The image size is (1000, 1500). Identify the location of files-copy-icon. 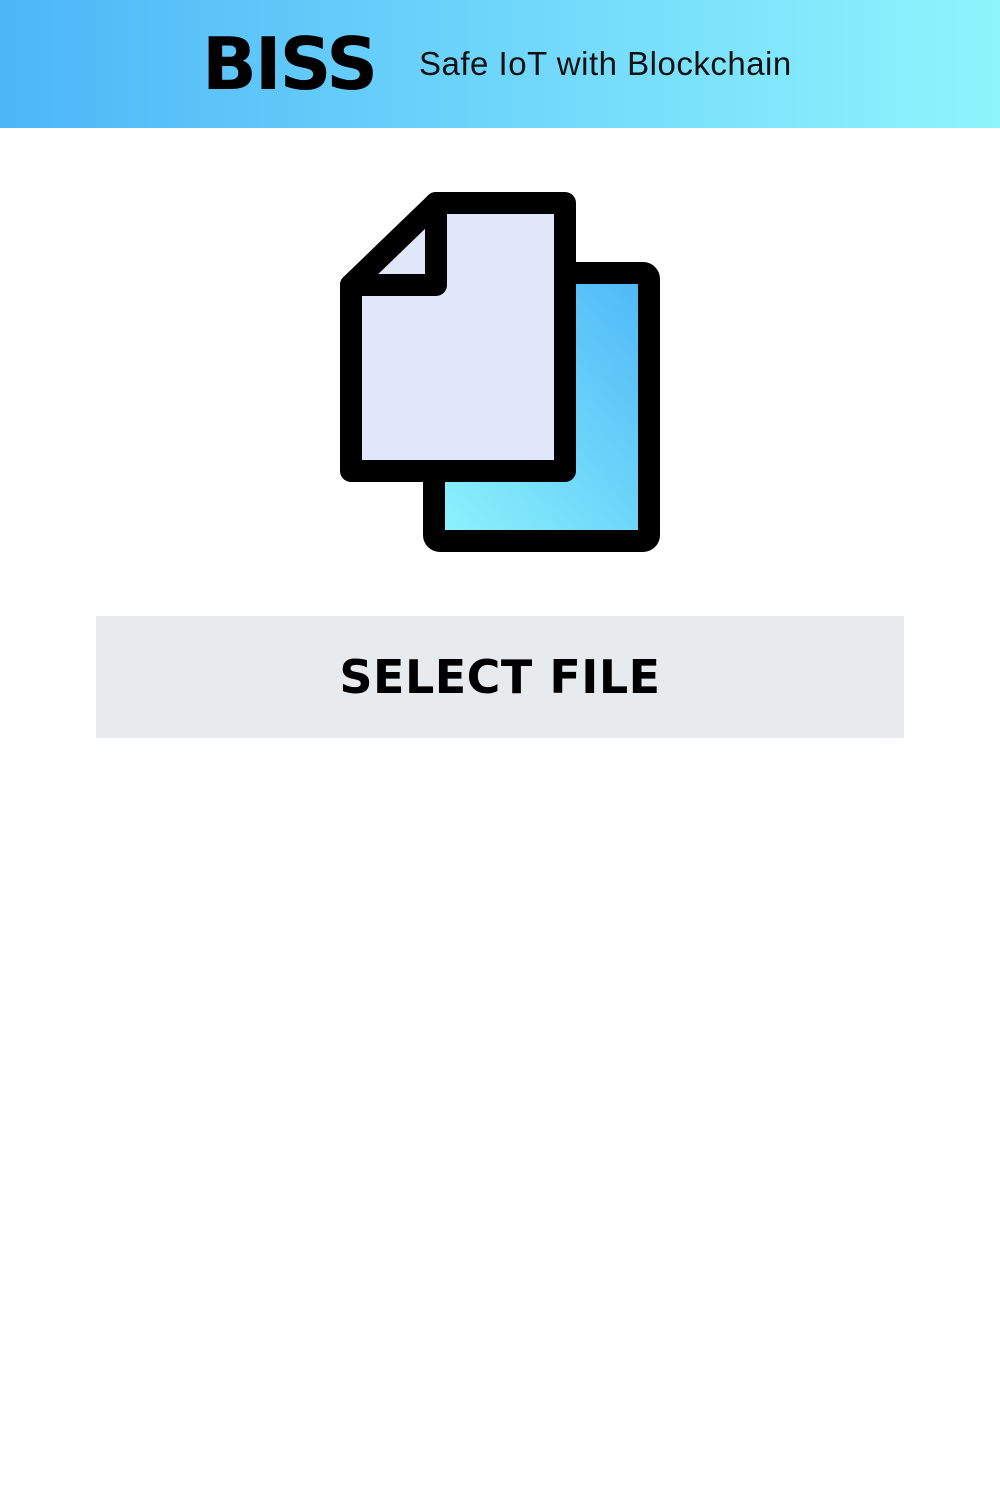
(500, 372).